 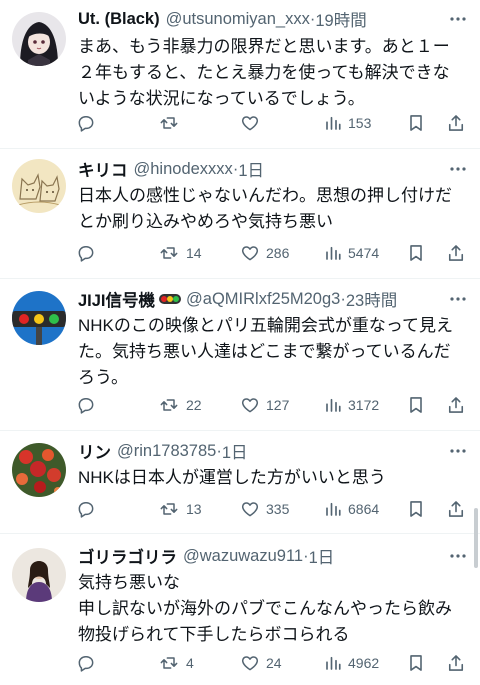 What do you see at coordinates (94, 451) in the screenshot?
I see `display-name: リン` at bounding box center [94, 451].